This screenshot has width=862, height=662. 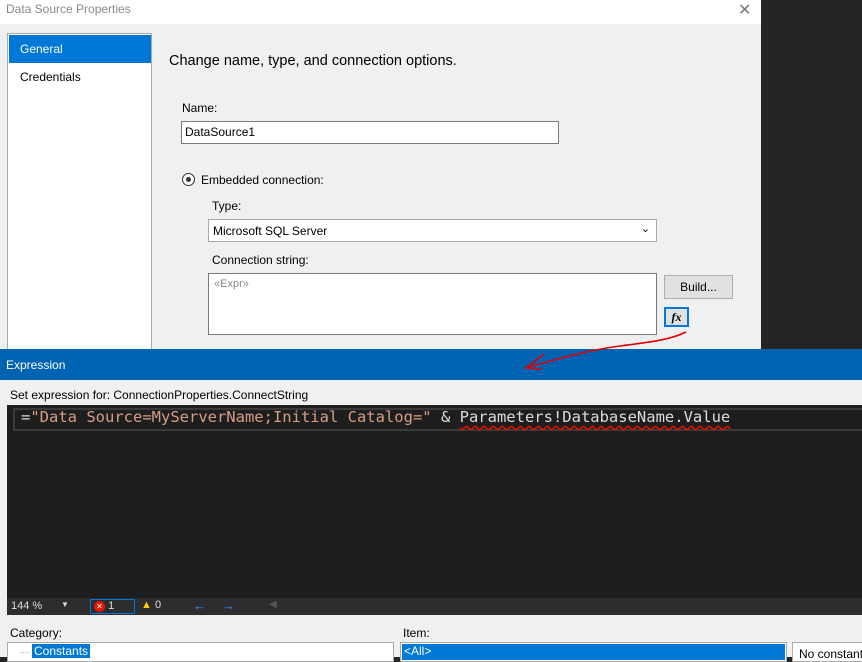 I want to click on error-count: 1, so click(x=111, y=606).